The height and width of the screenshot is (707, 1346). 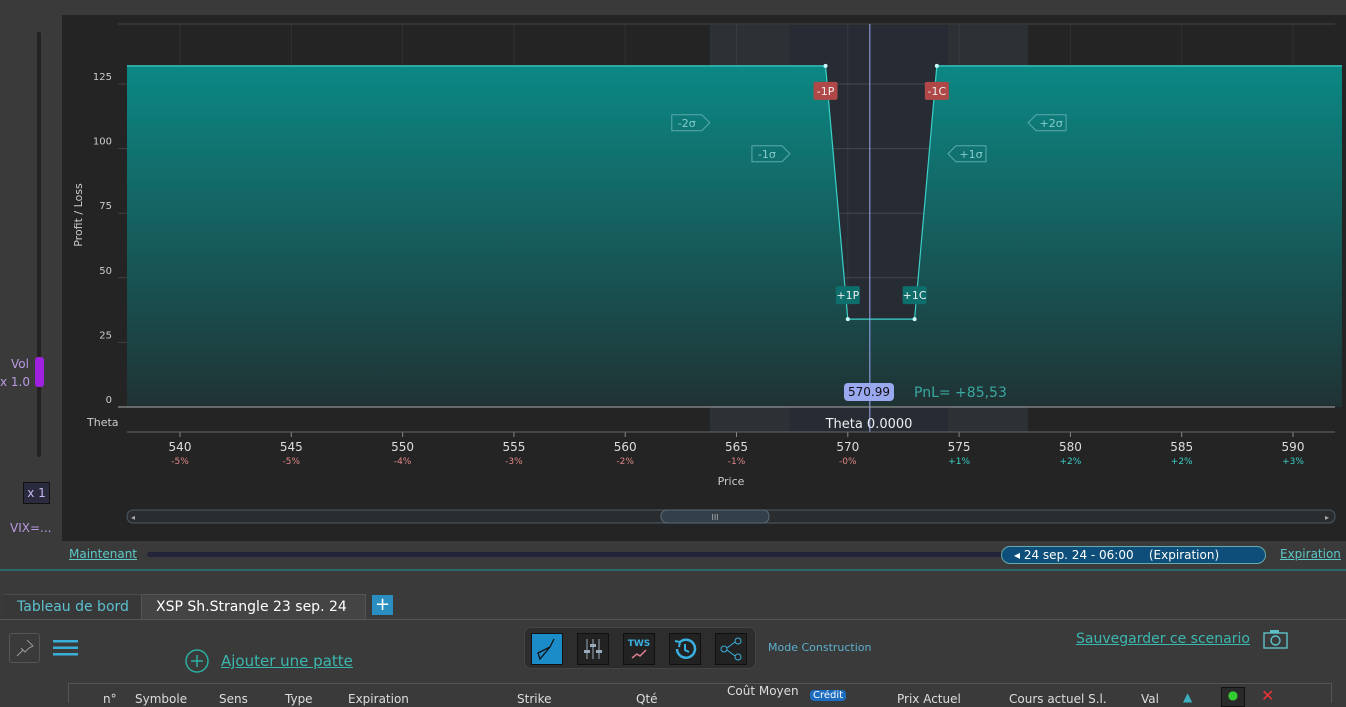 I want to click on credit-toggle: Crédit, so click(x=828, y=695).